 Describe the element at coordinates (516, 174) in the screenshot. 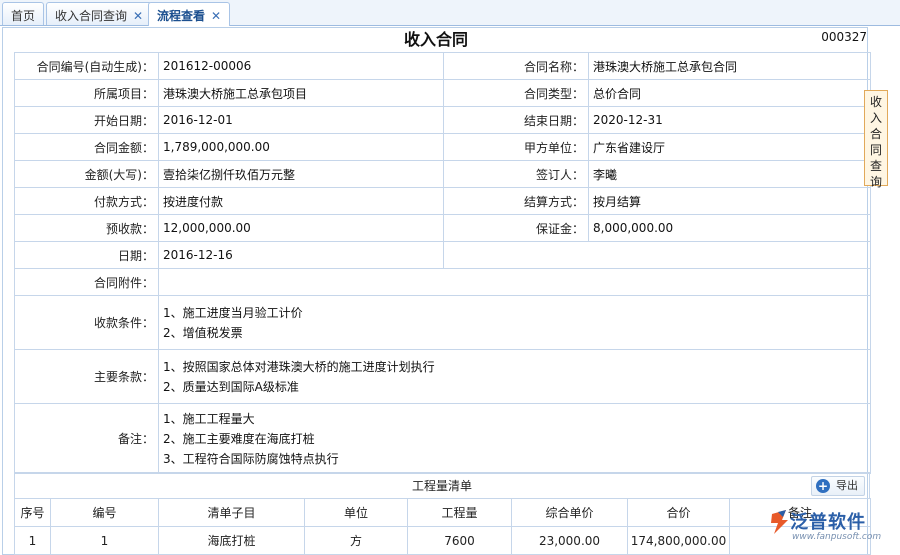

I see `signer-label: 签订人：` at that location.